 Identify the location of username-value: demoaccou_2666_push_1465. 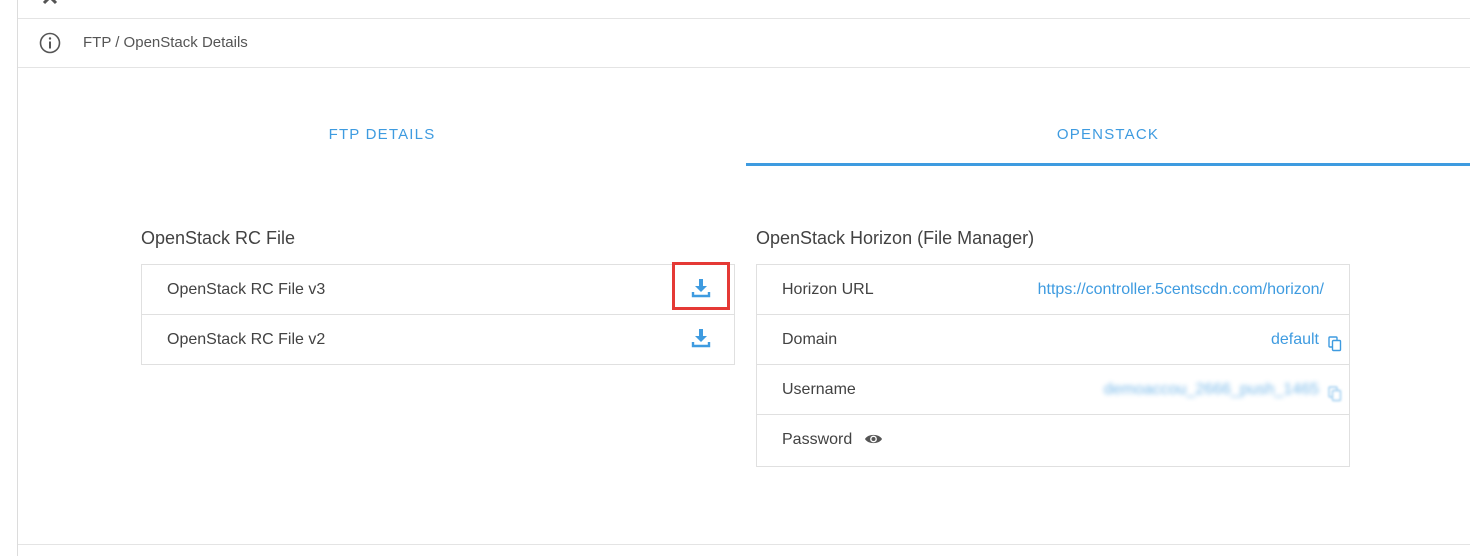
(1211, 389).